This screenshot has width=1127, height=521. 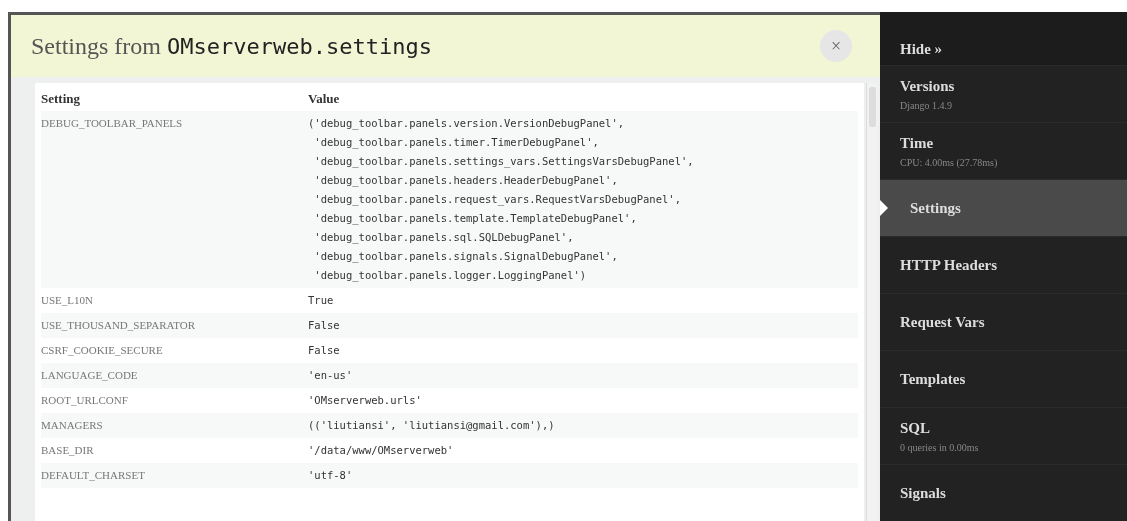 I want to click on sidebar-item: Templates, so click(x=1003, y=378).